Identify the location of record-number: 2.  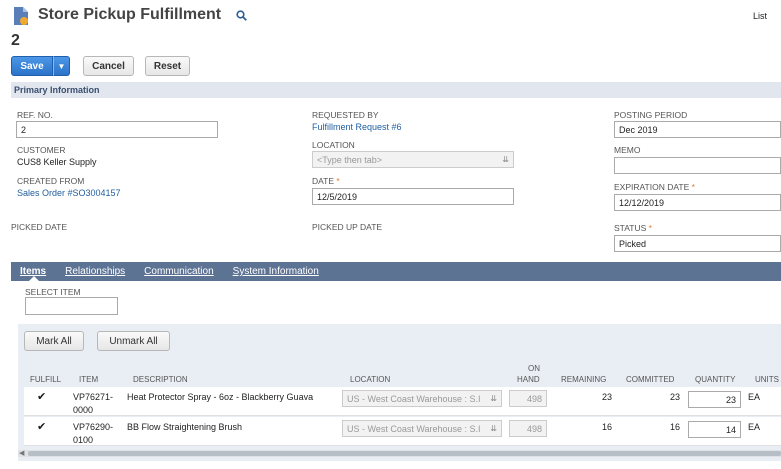
(15, 40).